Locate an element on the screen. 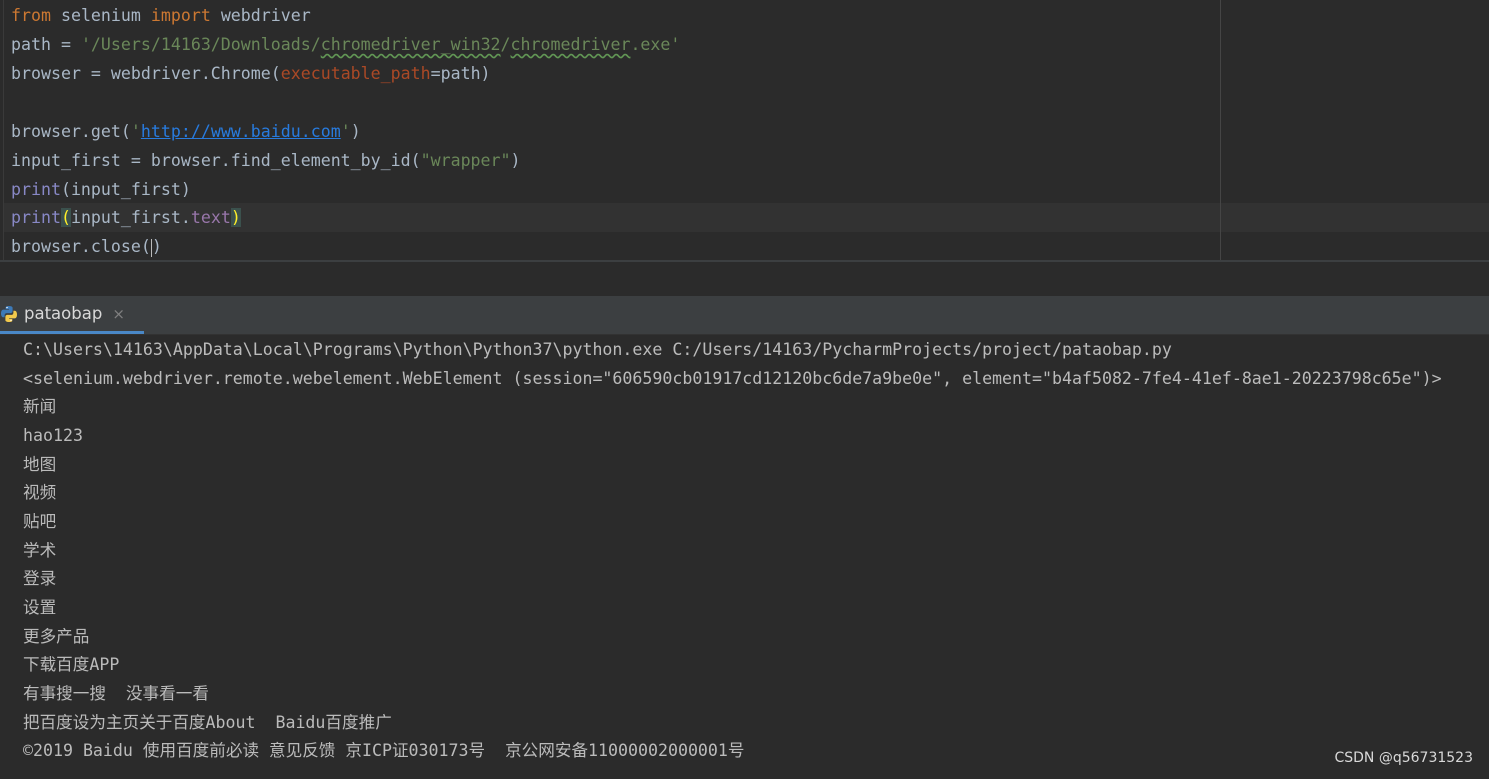 This screenshot has height=779, width=1489. matched-brace: ) is located at coordinates (235, 217).